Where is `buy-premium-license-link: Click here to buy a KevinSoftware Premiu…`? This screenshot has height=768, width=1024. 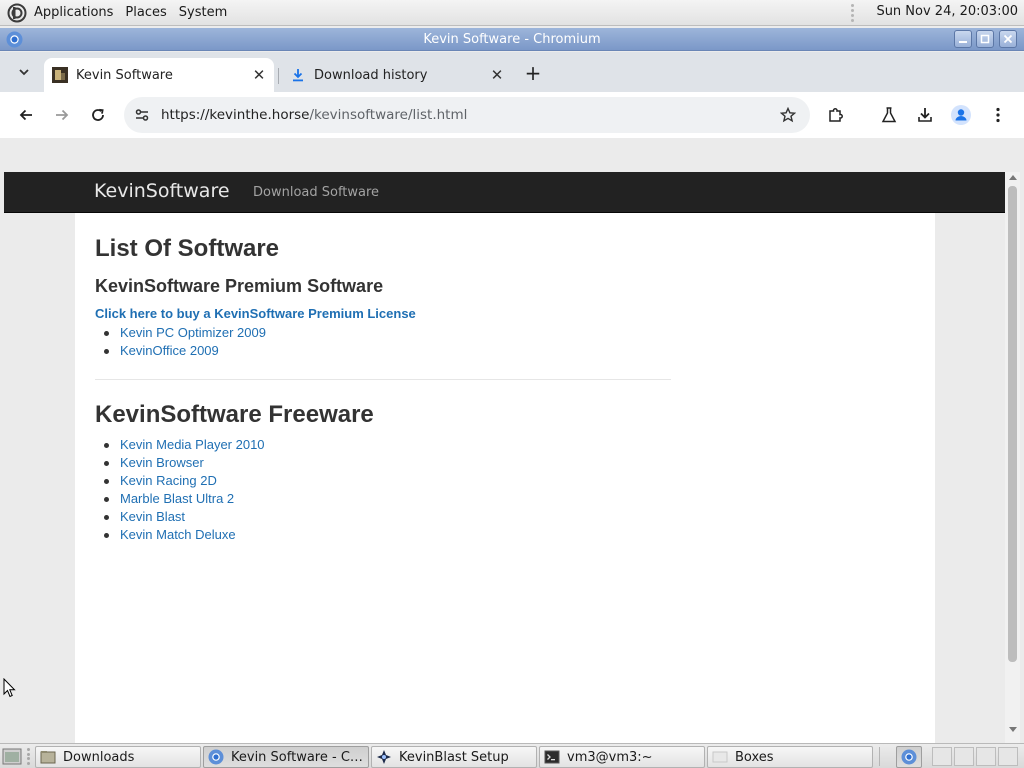 buy-premium-license-link: Click here to buy a KevinSoftware Premiu… is located at coordinates (255, 313).